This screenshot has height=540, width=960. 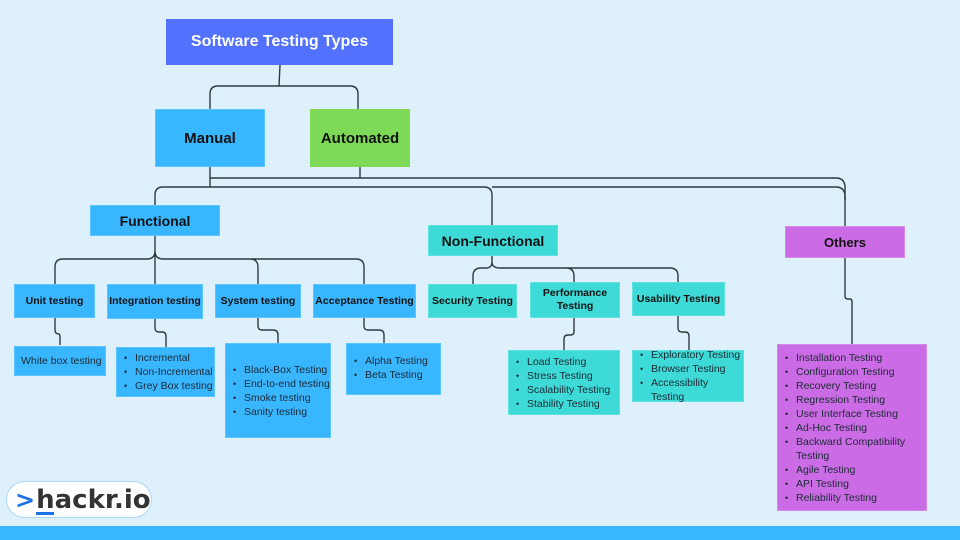 I want to click on list-item: Non-Incremental, so click(x=168, y=372).